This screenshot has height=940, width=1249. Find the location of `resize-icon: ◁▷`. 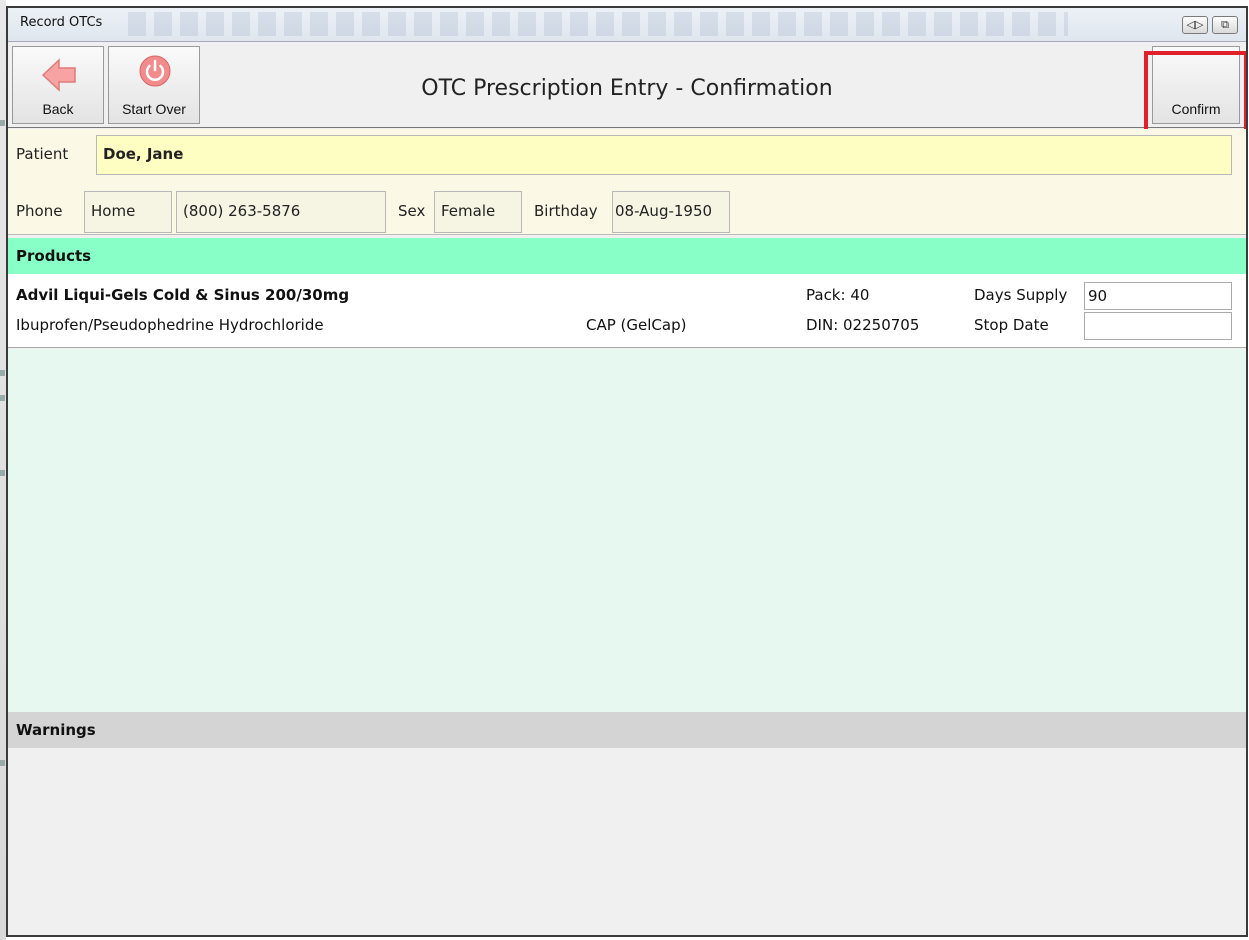

resize-icon: ◁▷ is located at coordinates (1195, 25).